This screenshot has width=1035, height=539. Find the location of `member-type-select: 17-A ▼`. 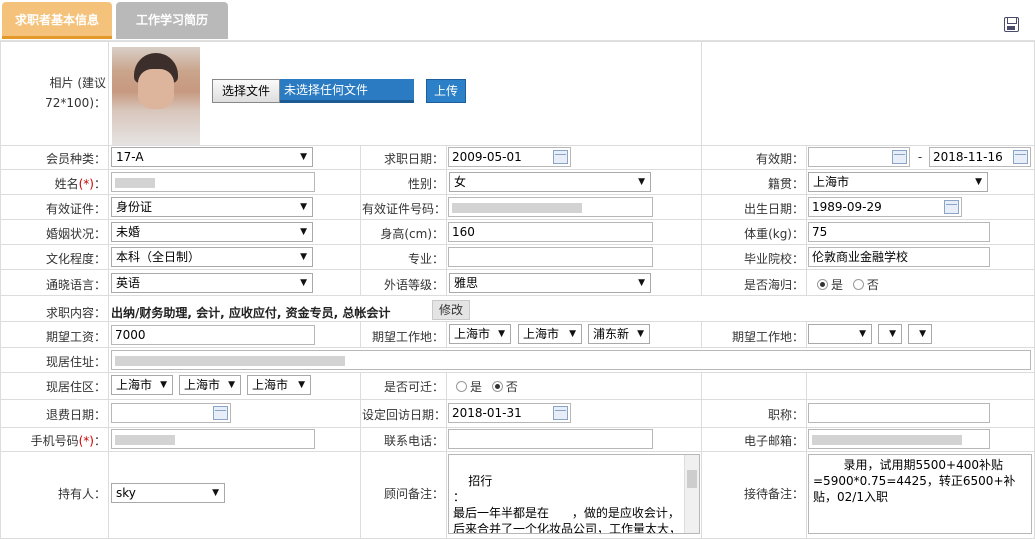

member-type-select: 17-A ▼ is located at coordinates (212, 157).